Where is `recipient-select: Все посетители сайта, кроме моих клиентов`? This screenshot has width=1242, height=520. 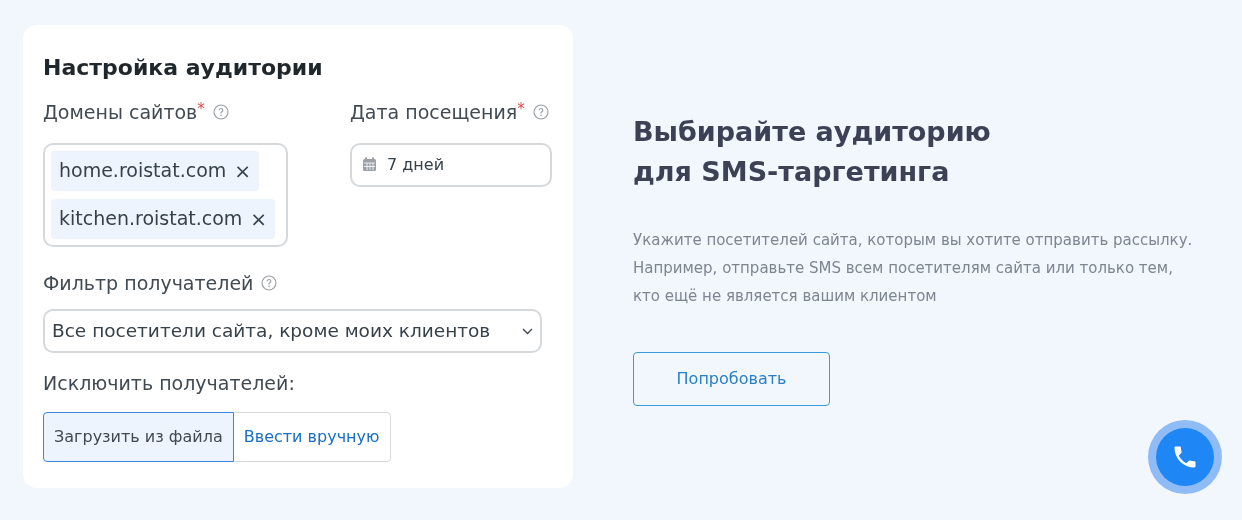
recipient-select: Все посетители сайта, кроме моих клиентов is located at coordinates (292, 331).